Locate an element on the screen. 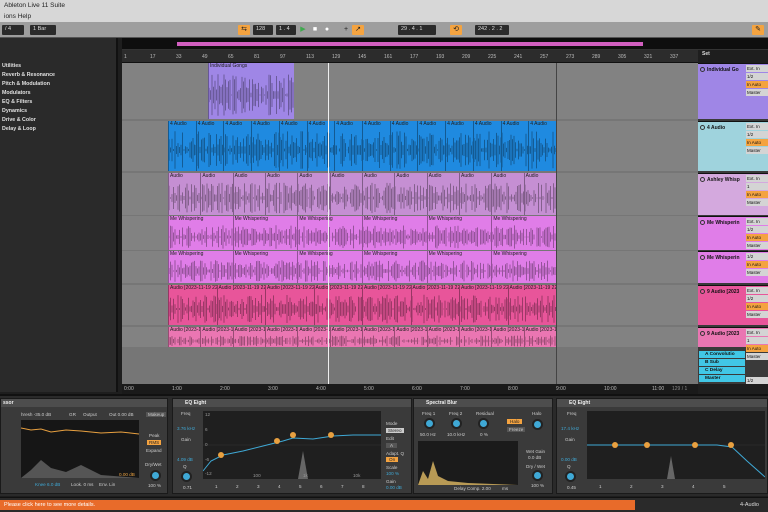 Image resolution: width=768 pixels, height=512 pixels. compressor-display is located at coordinates (80, 449).